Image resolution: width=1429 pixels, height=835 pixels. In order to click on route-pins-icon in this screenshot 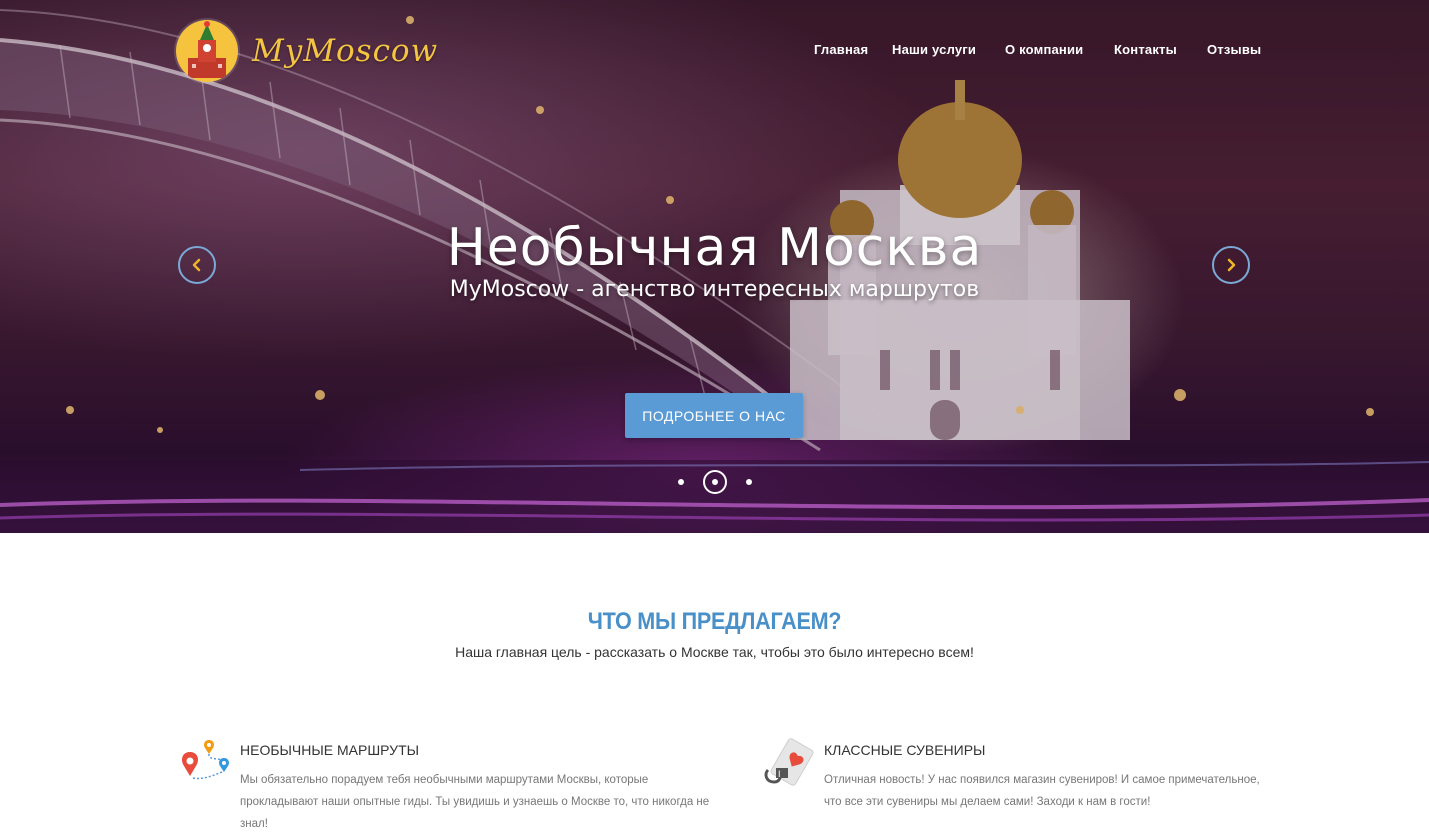, I will do `click(205, 760)`.